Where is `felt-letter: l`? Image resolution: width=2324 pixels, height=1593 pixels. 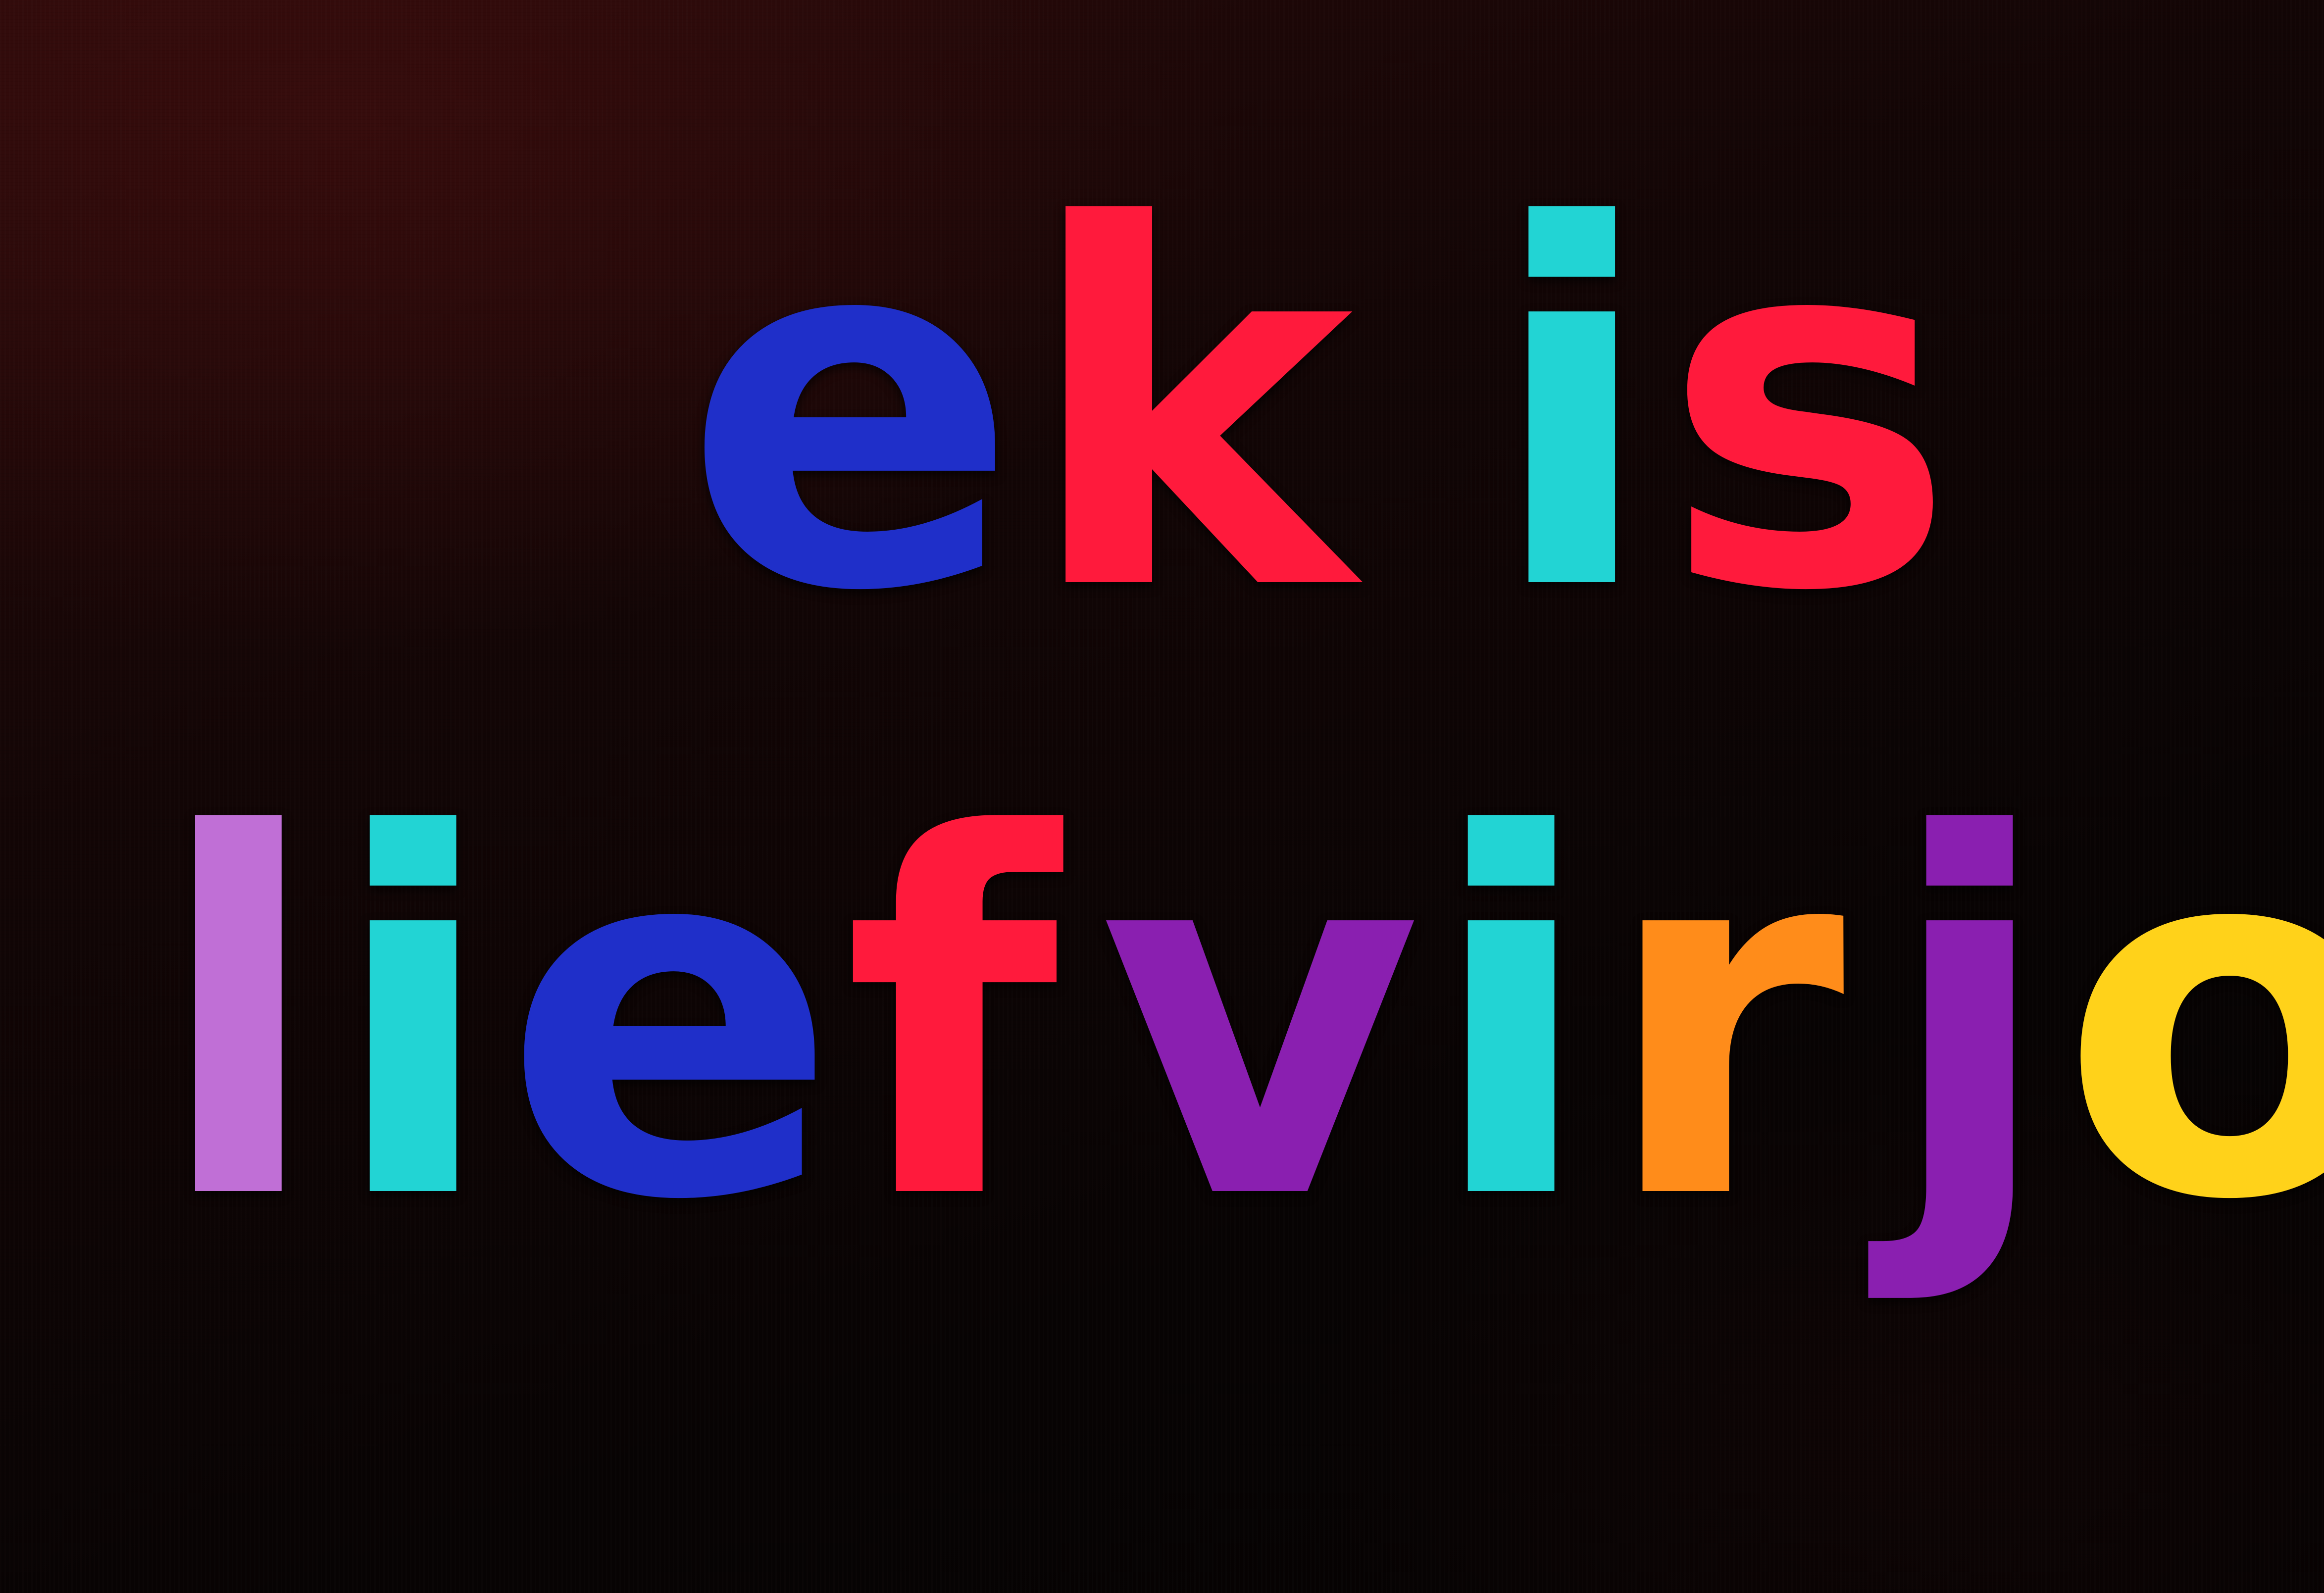
felt-letter: l is located at coordinates (240, 1020).